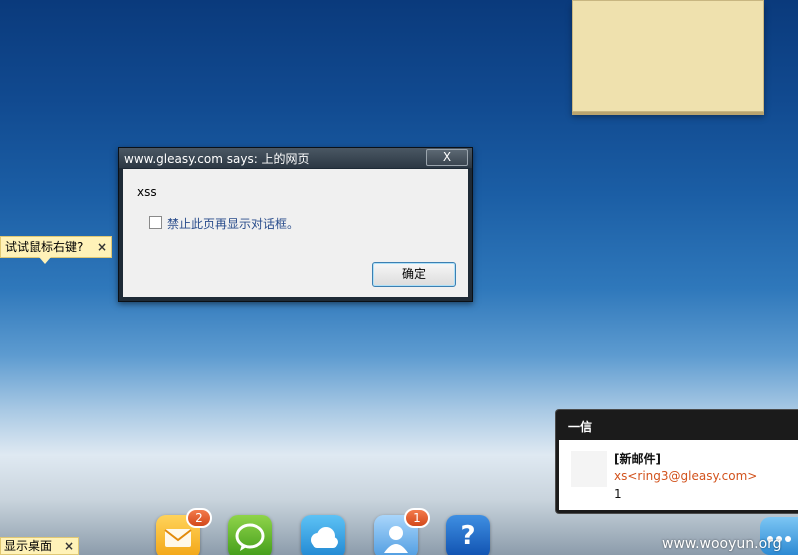  I want to click on chat-glyph, so click(250, 537).